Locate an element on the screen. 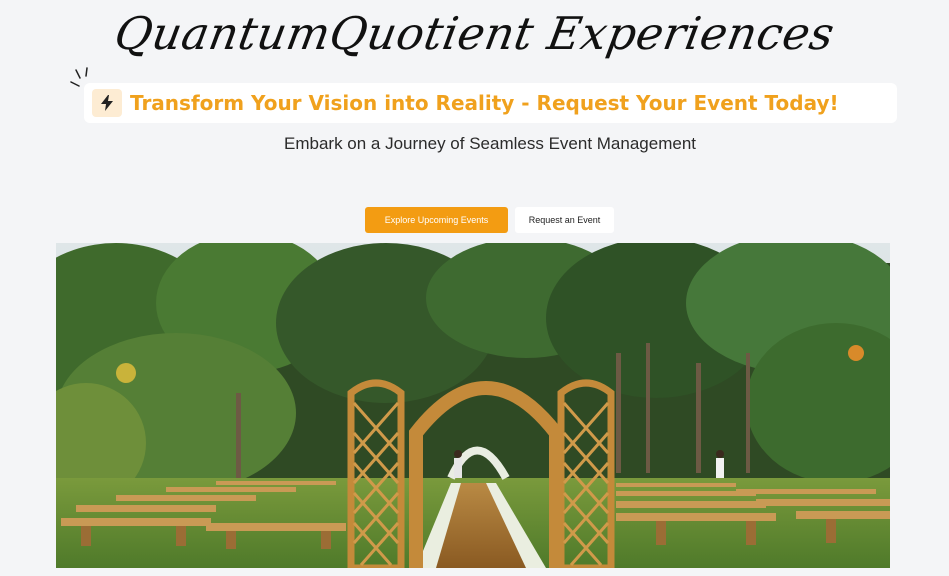  request-event-button: Request an Event is located at coordinates (564, 220).